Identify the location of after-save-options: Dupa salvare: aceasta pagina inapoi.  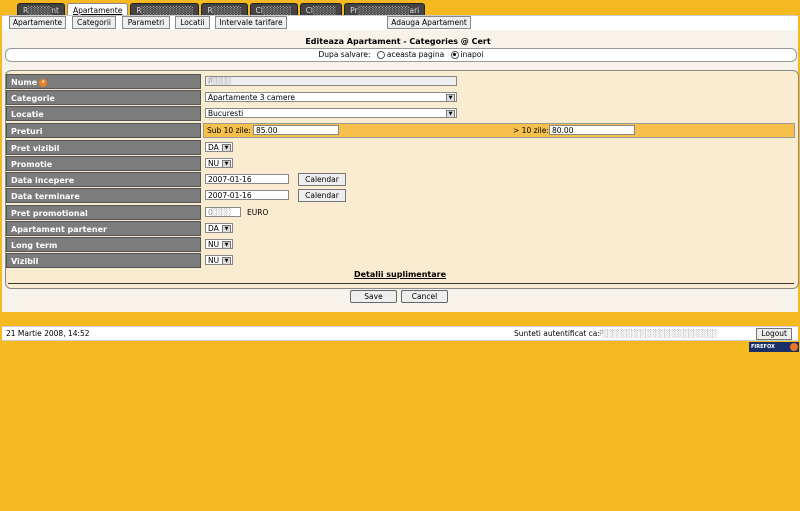
(401, 55).